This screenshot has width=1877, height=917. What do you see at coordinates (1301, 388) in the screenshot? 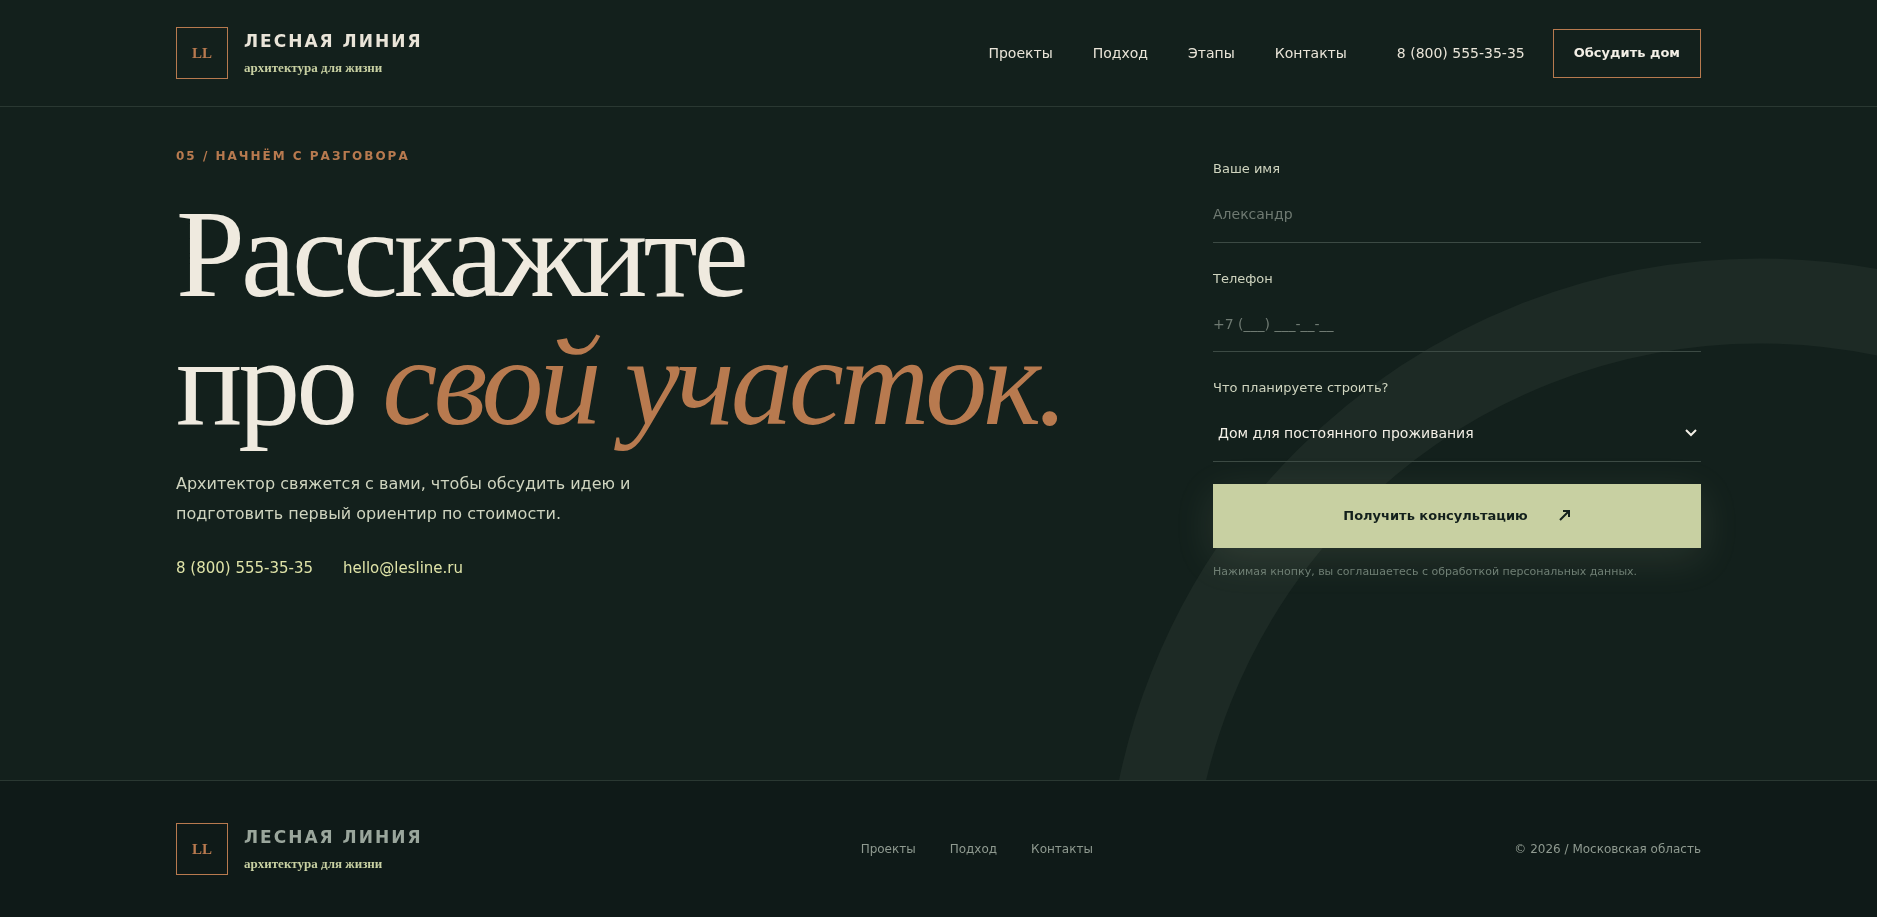
I see `field-label: Что планируете строить?` at bounding box center [1301, 388].